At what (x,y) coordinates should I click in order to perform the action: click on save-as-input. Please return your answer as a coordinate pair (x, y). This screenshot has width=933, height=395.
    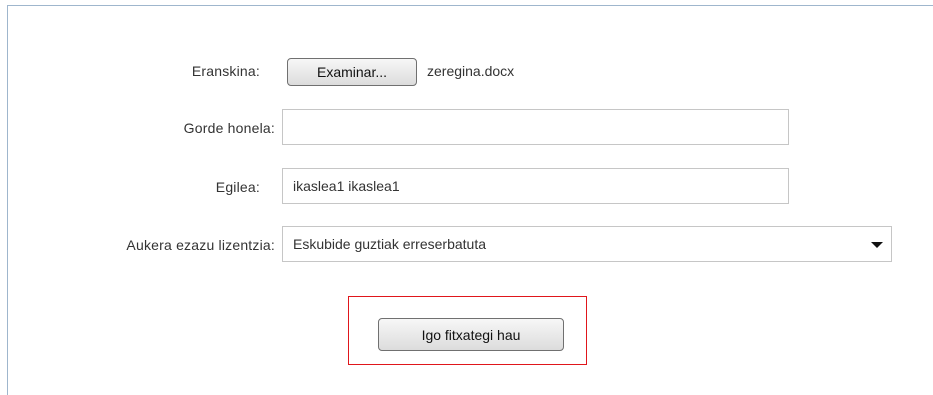
    Looking at the image, I should click on (535, 127).